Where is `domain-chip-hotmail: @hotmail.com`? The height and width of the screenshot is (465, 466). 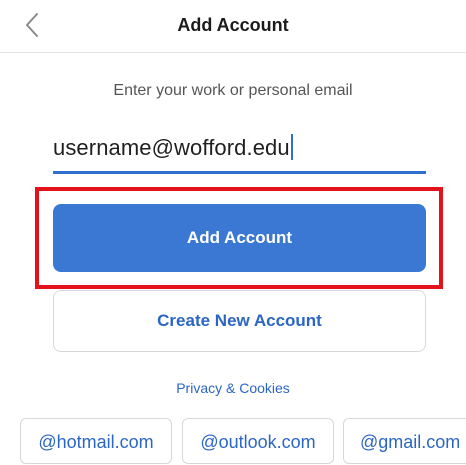
domain-chip-hotmail: @hotmail.com is located at coordinates (96, 441).